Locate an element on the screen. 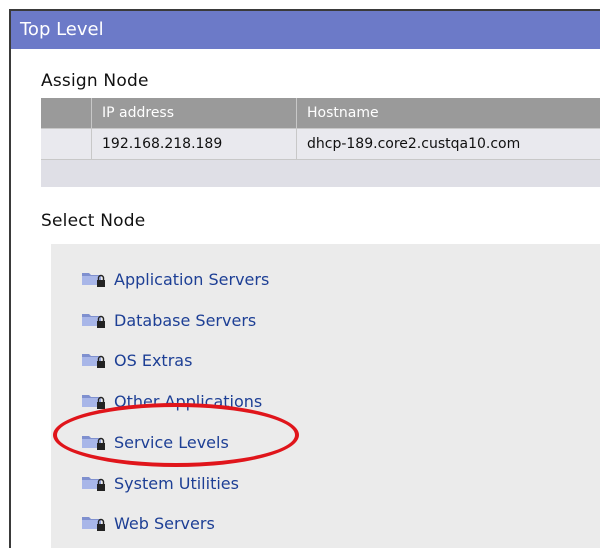  table-header-row: IP address Hostname is located at coordinates (320, 113).